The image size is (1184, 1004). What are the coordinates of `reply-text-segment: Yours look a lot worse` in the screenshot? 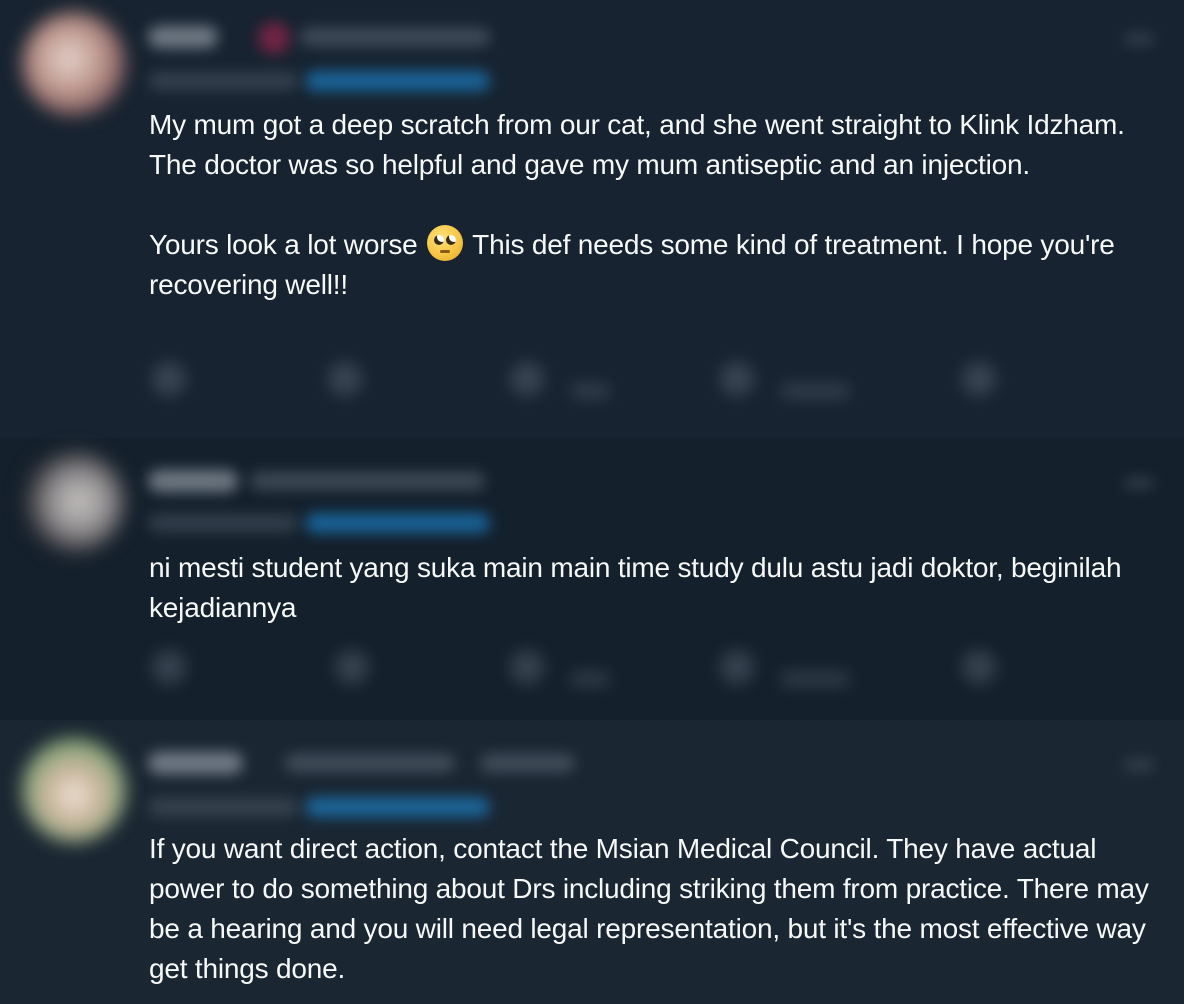 It's located at (283, 244).